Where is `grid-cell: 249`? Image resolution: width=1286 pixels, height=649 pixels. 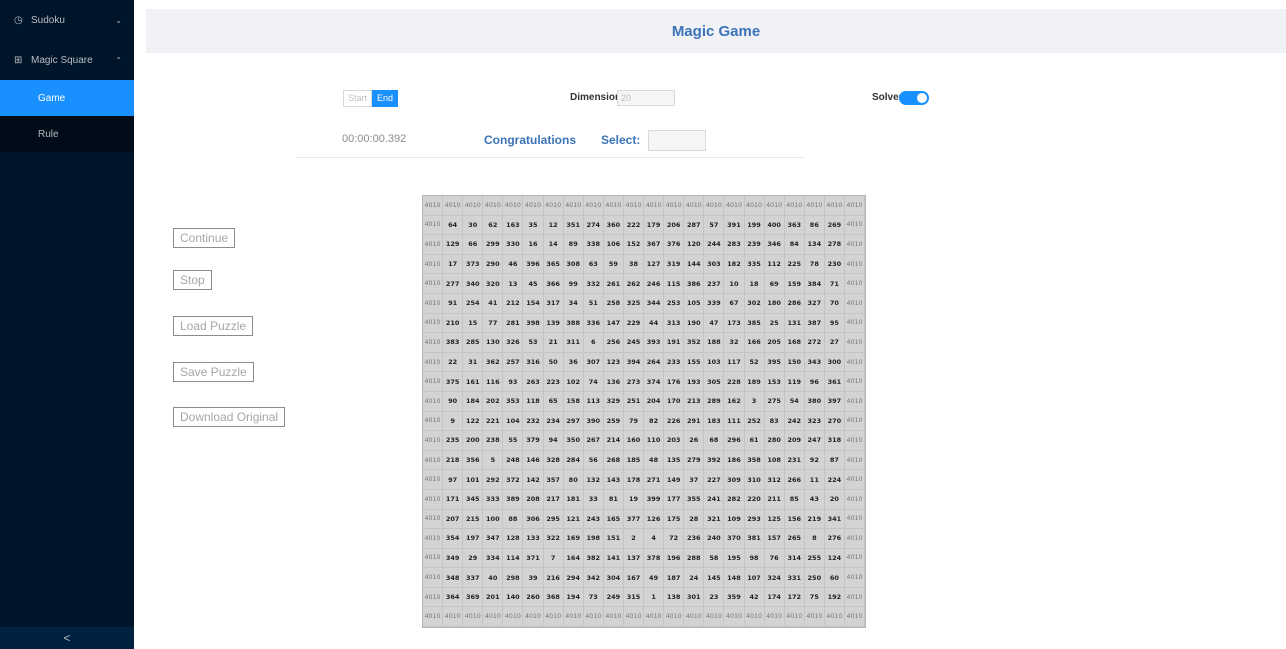 grid-cell: 249 is located at coordinates (613, 597).